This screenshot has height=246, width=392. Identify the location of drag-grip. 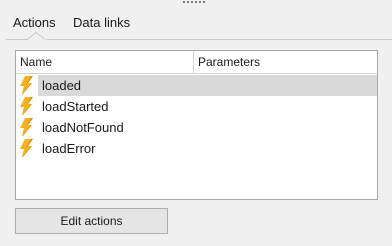
(196, 2).